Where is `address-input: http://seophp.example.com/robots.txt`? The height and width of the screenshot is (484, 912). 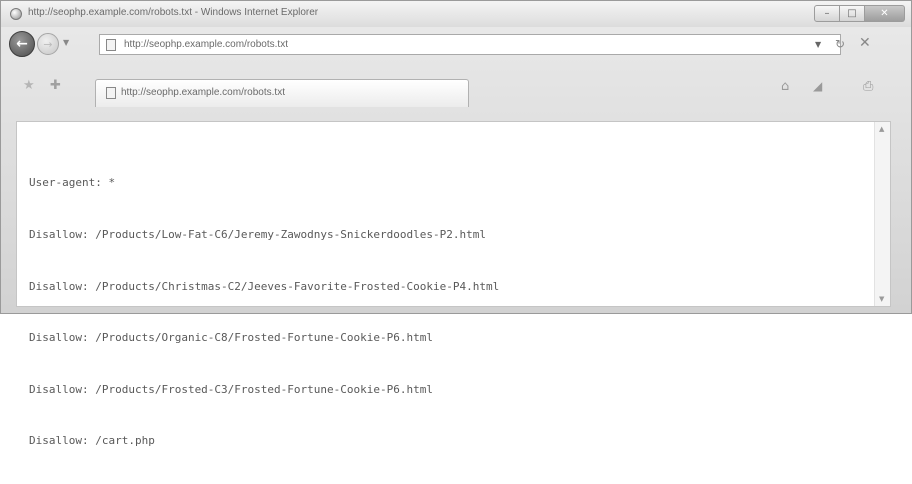 address-input: http://seophp.example.com/robots.txt is located at coordinates (206, 44).